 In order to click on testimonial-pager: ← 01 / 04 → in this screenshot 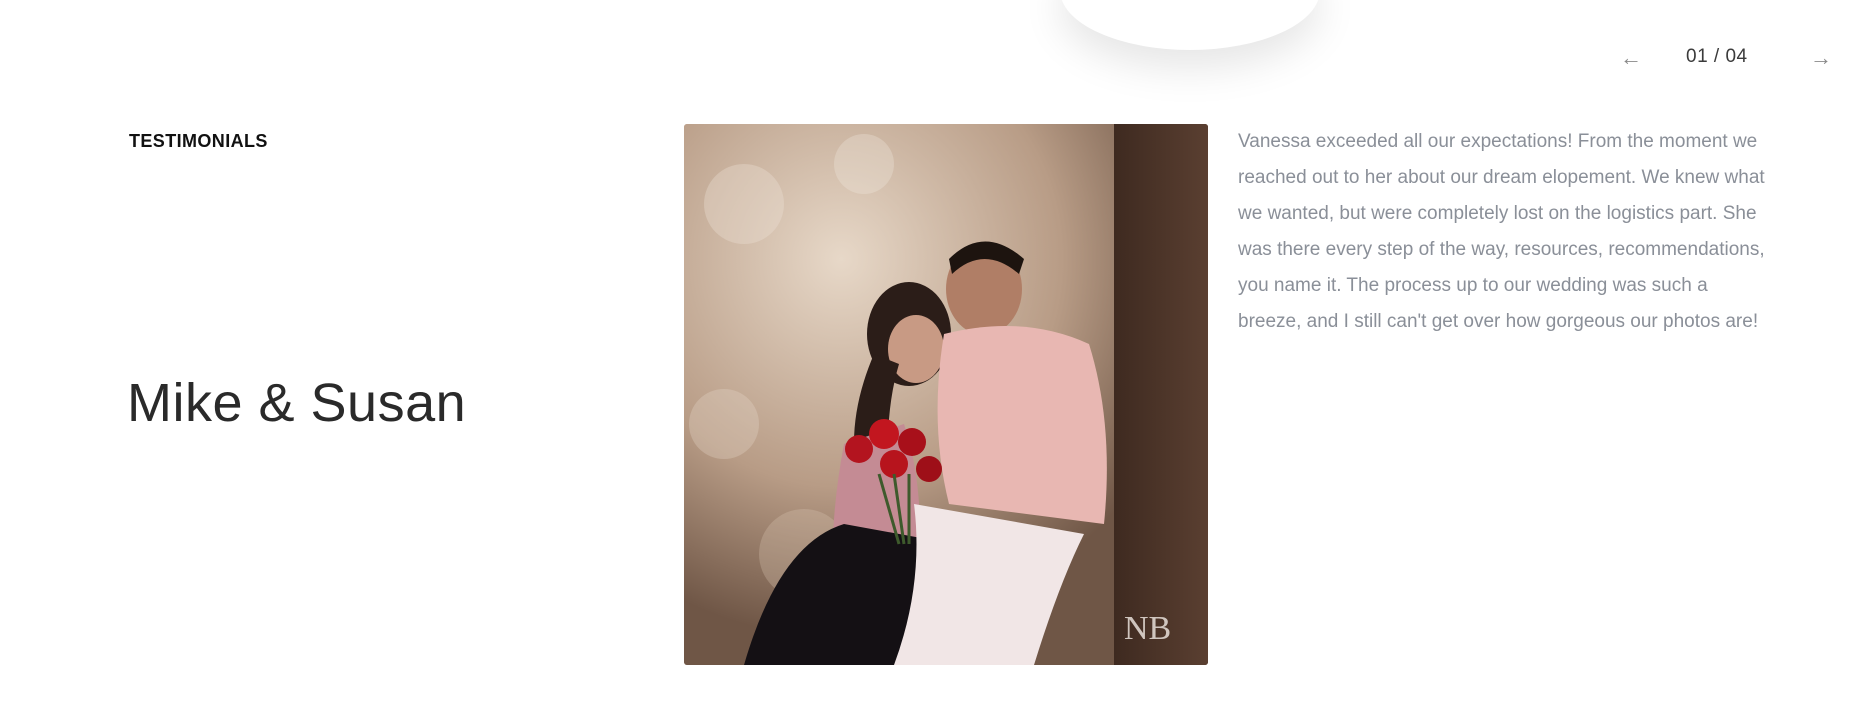, I will do `click(1735, 59)`.